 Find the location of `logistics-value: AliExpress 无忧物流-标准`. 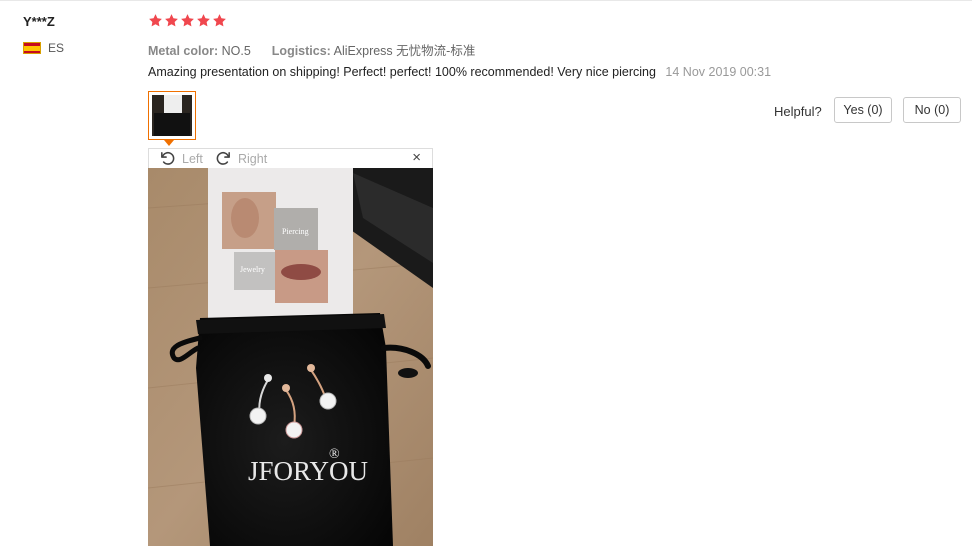

logistics-value: AliExpress 无忧物流-标准 is located at coordinates (404, 51).